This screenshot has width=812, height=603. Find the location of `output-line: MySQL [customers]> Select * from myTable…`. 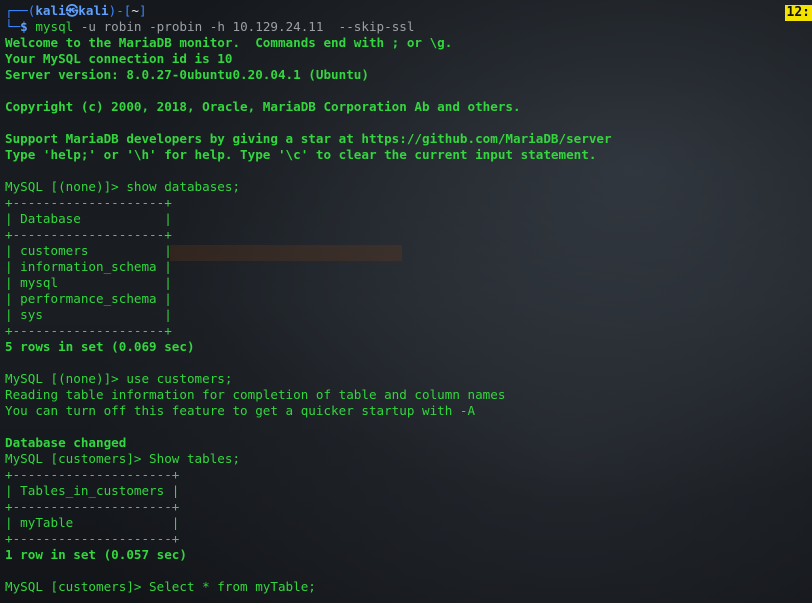

output-line: MySQL [customers]> Select * from myTable… is located at coordinates (160, 586).